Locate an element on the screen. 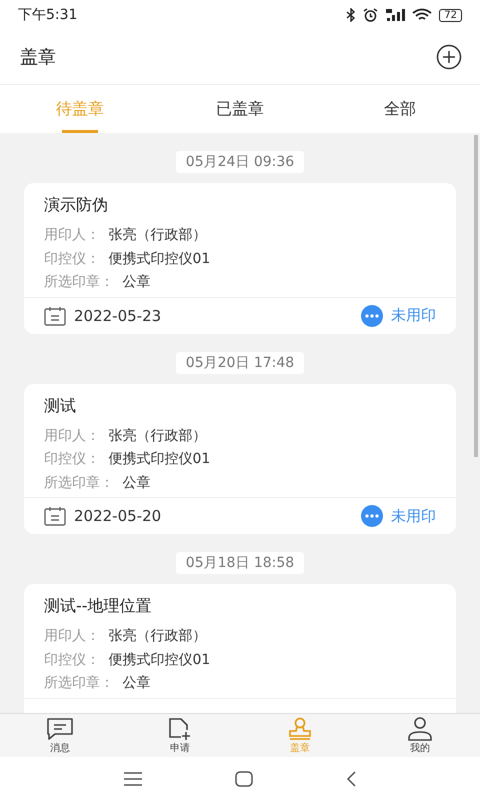 The image size is (480, 800). bluetooth-icon is located at coordinates (351, 15).